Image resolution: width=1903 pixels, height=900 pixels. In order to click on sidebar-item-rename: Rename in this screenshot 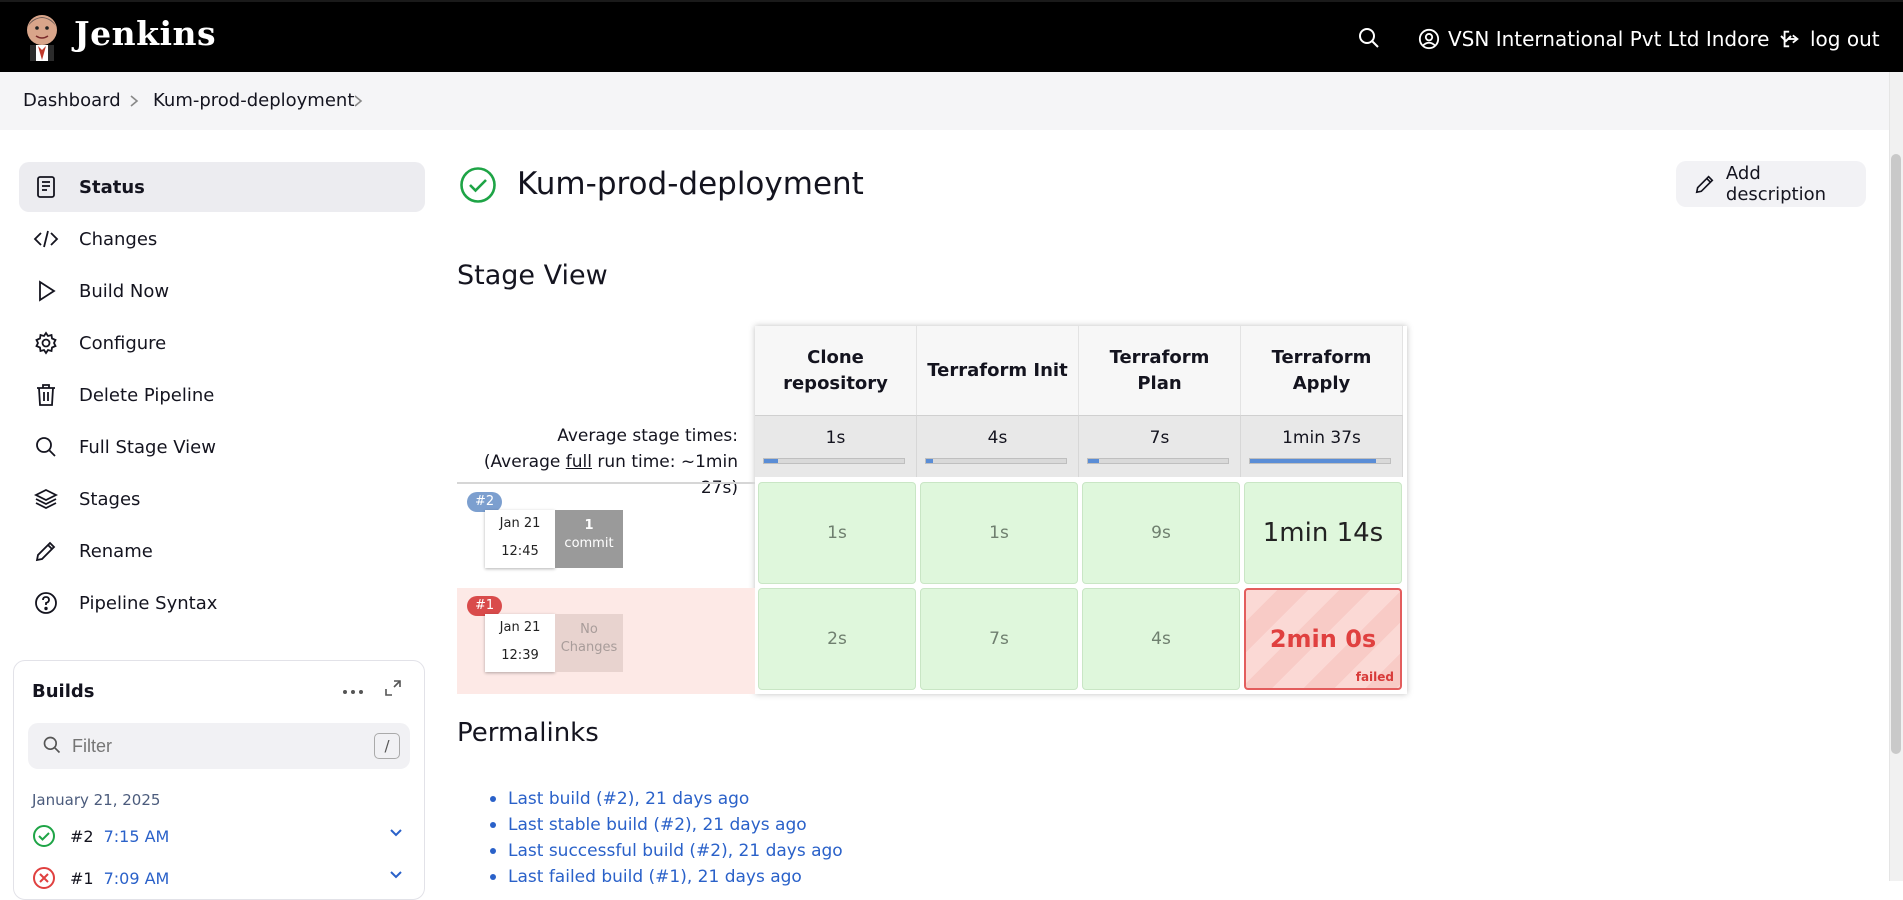, I will do `click(222, 551)`.